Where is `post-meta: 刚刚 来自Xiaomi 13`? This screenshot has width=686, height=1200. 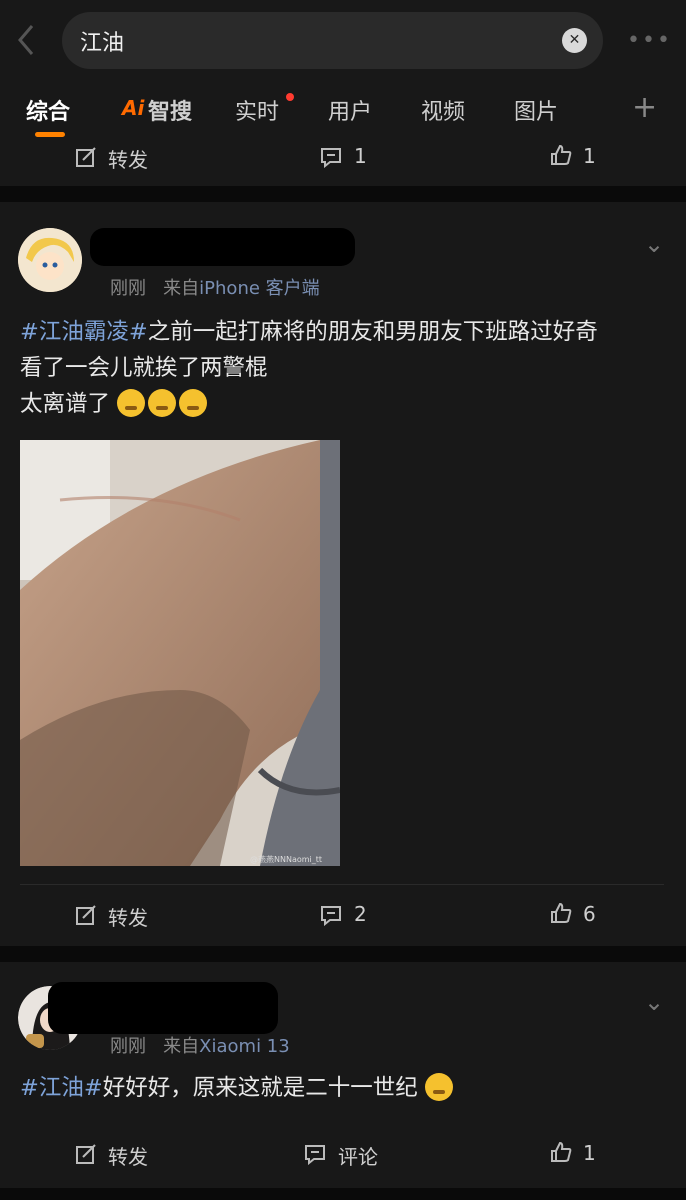 post-meta: 刚刚 来自Xiaomi 13 is located at coordinates (200, 1045).